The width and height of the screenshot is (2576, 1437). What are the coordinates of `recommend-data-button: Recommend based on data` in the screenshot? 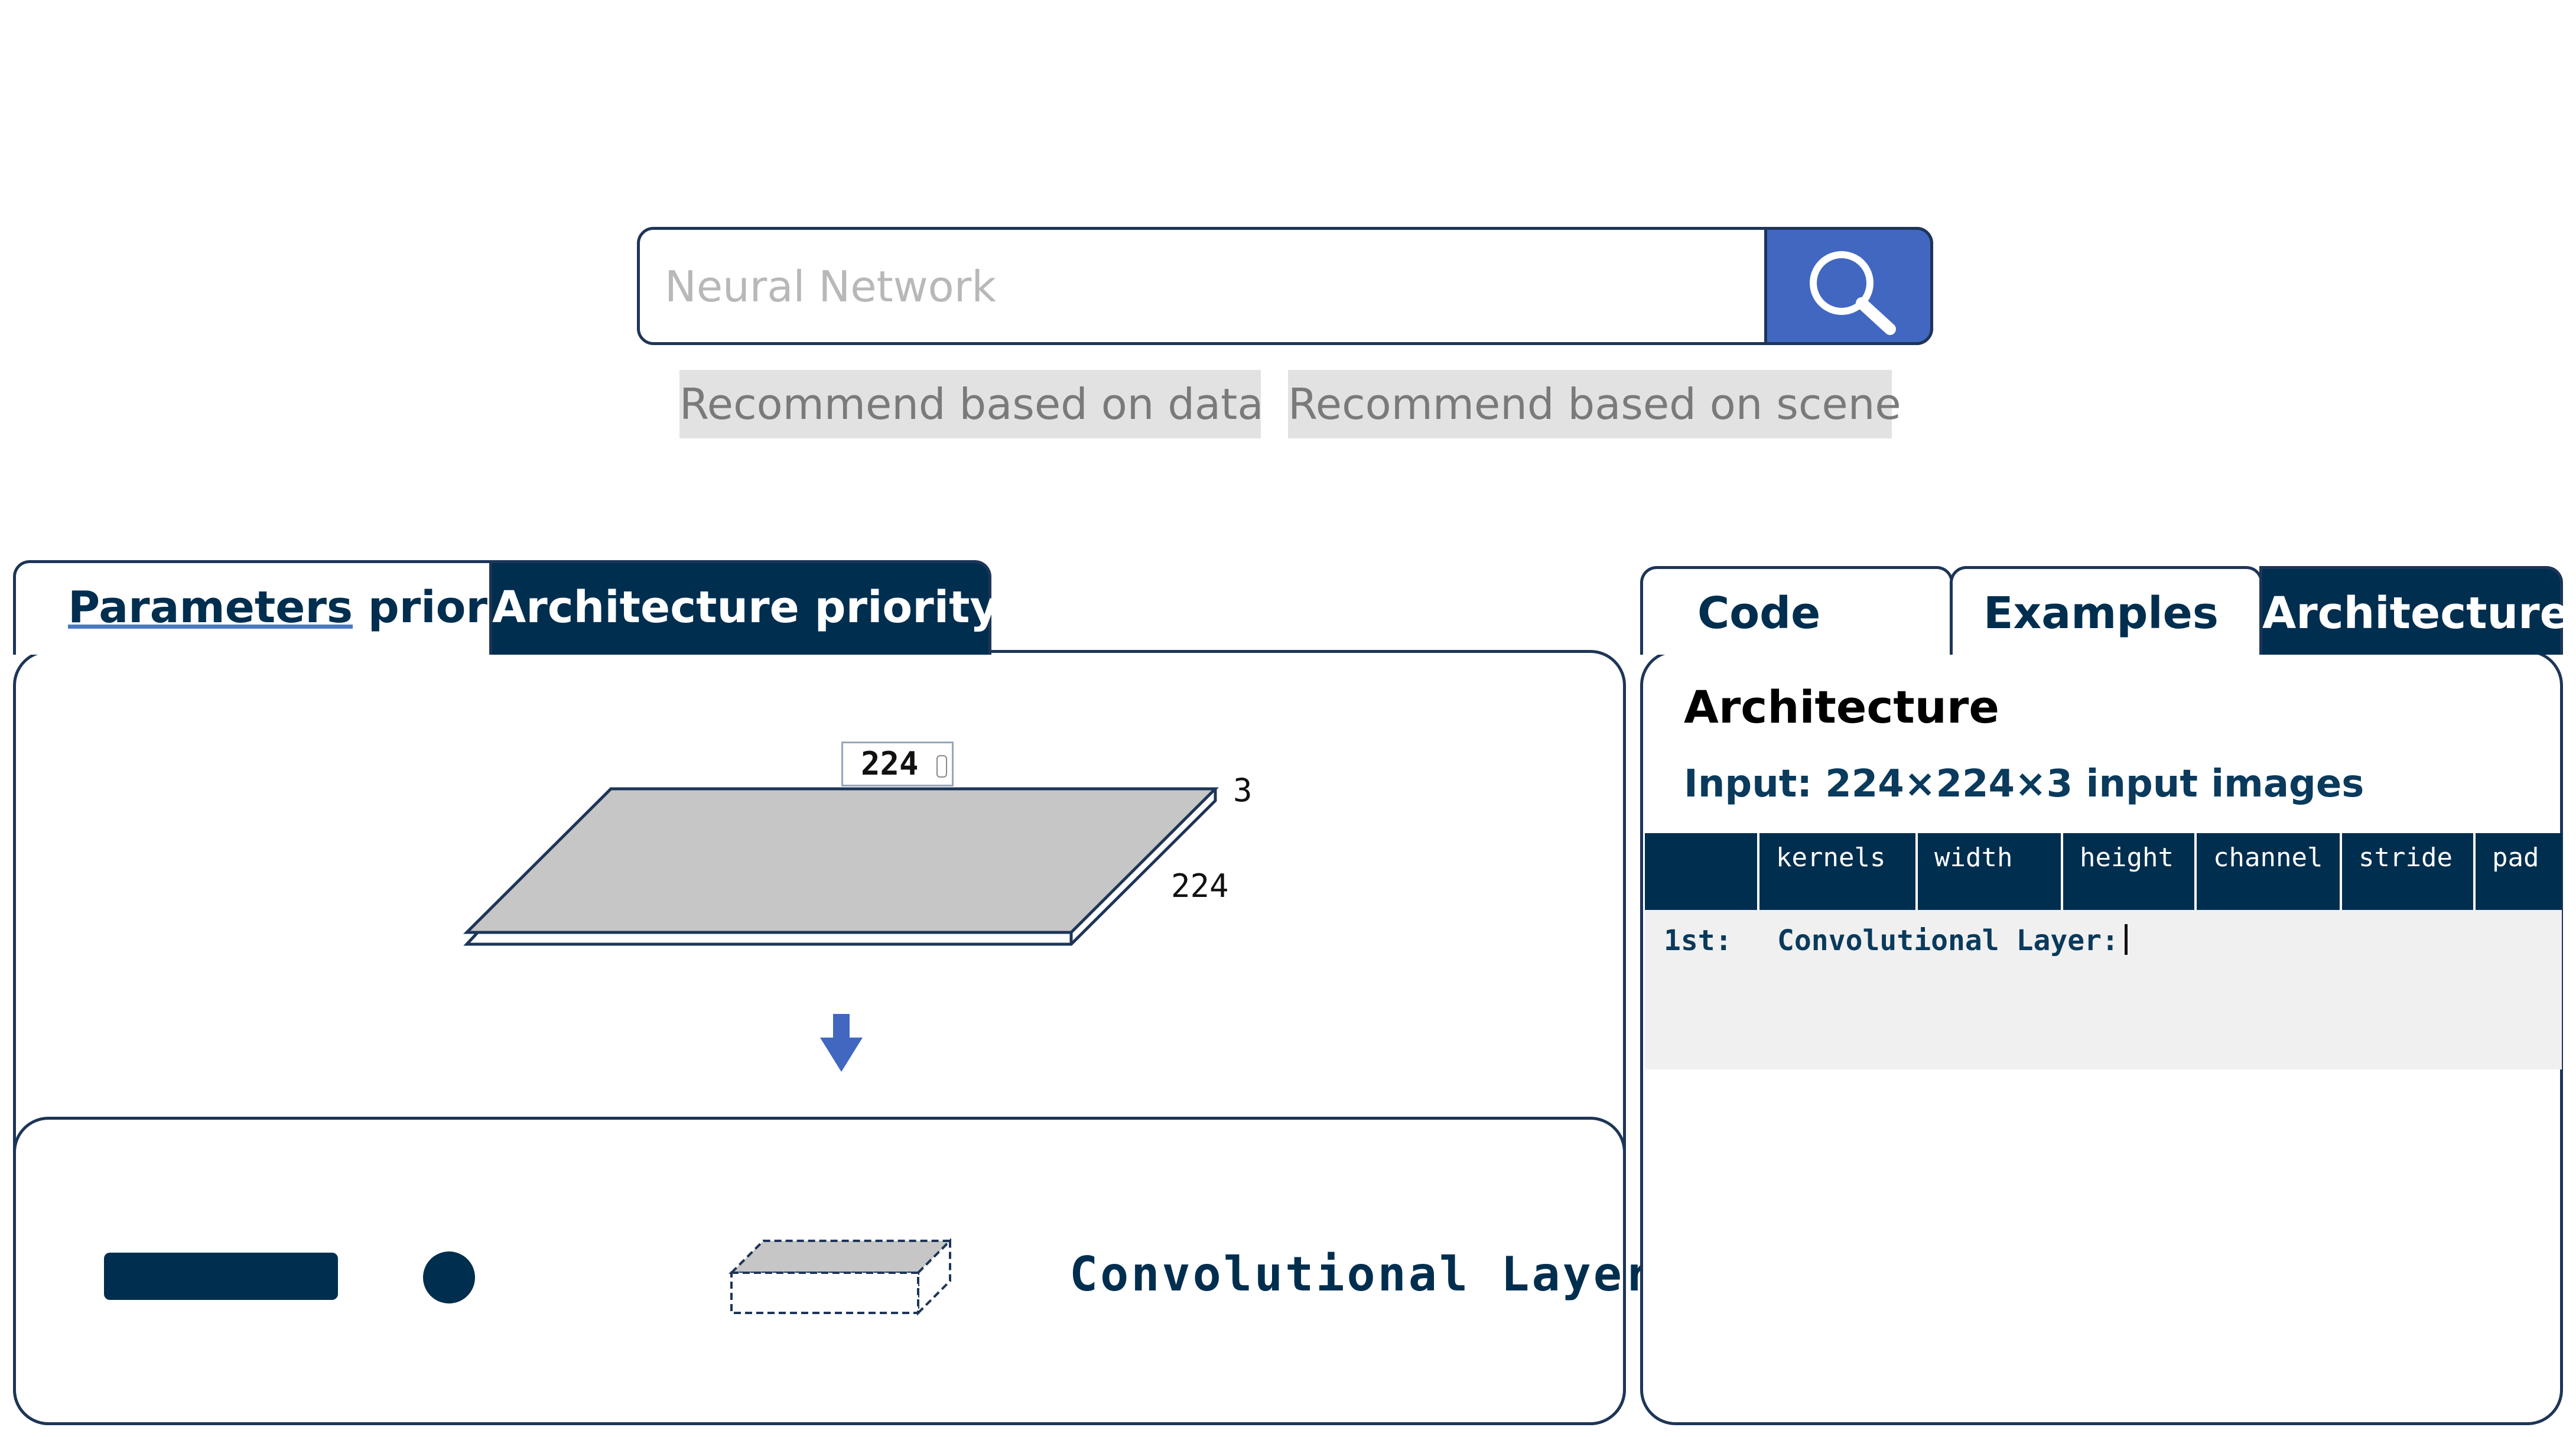 It's located at (971, 404).